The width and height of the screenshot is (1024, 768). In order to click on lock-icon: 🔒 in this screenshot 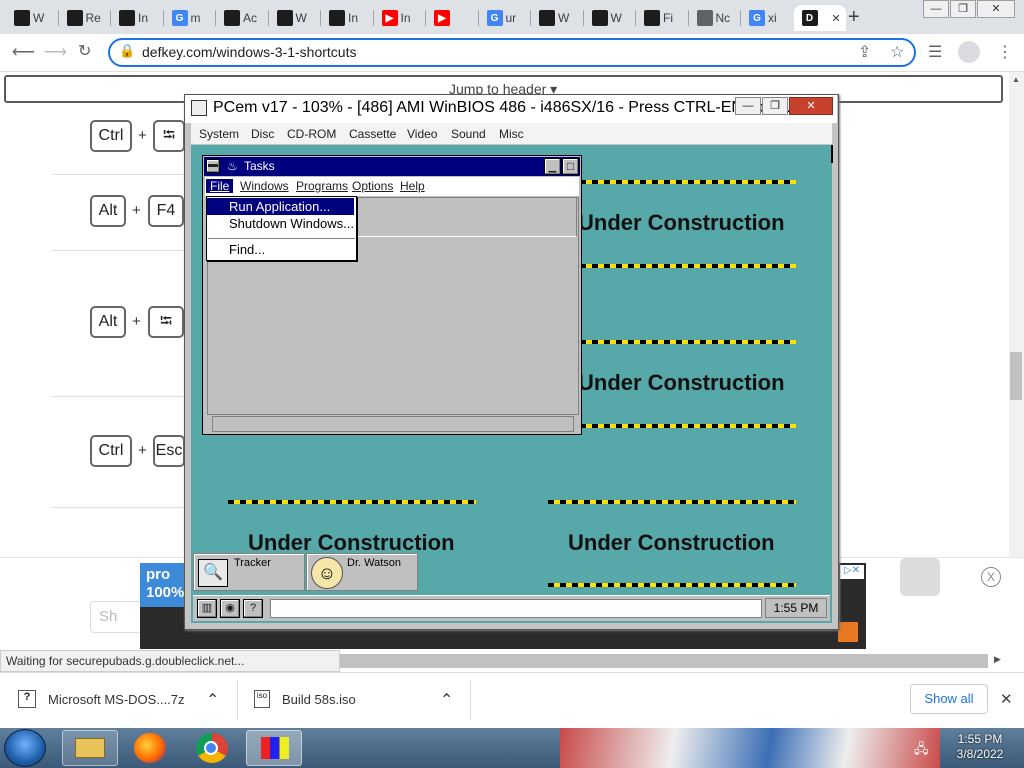, I will do `click(127, 51)`.